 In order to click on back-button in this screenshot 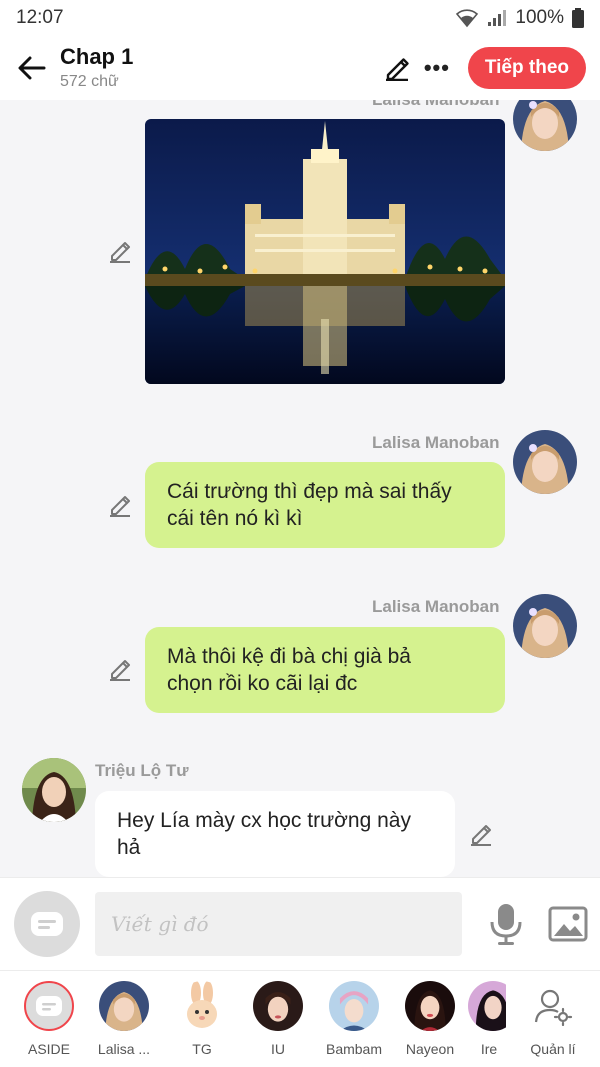, I will do `click(32, 68)`.